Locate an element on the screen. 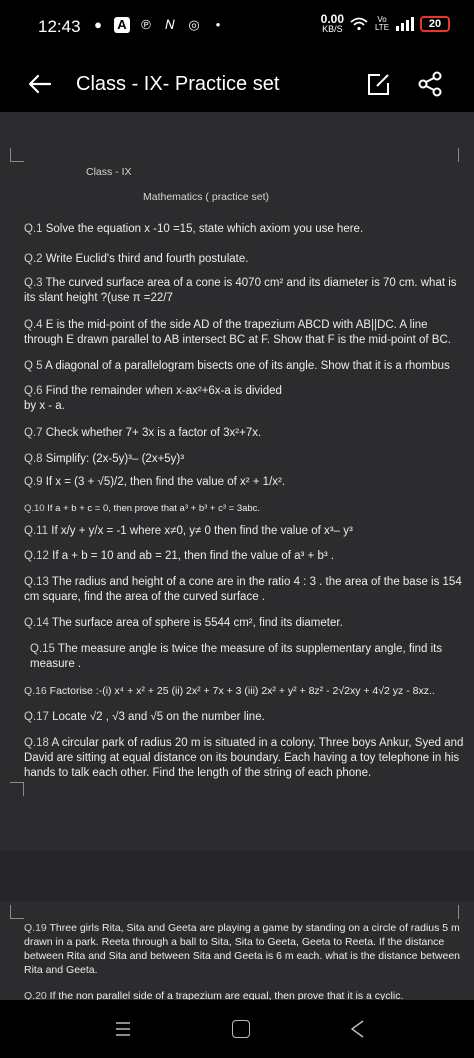 This screenshot has width=474, height=1058. page-title: Class - IX- Practice set is located at coordinates (178, 84).